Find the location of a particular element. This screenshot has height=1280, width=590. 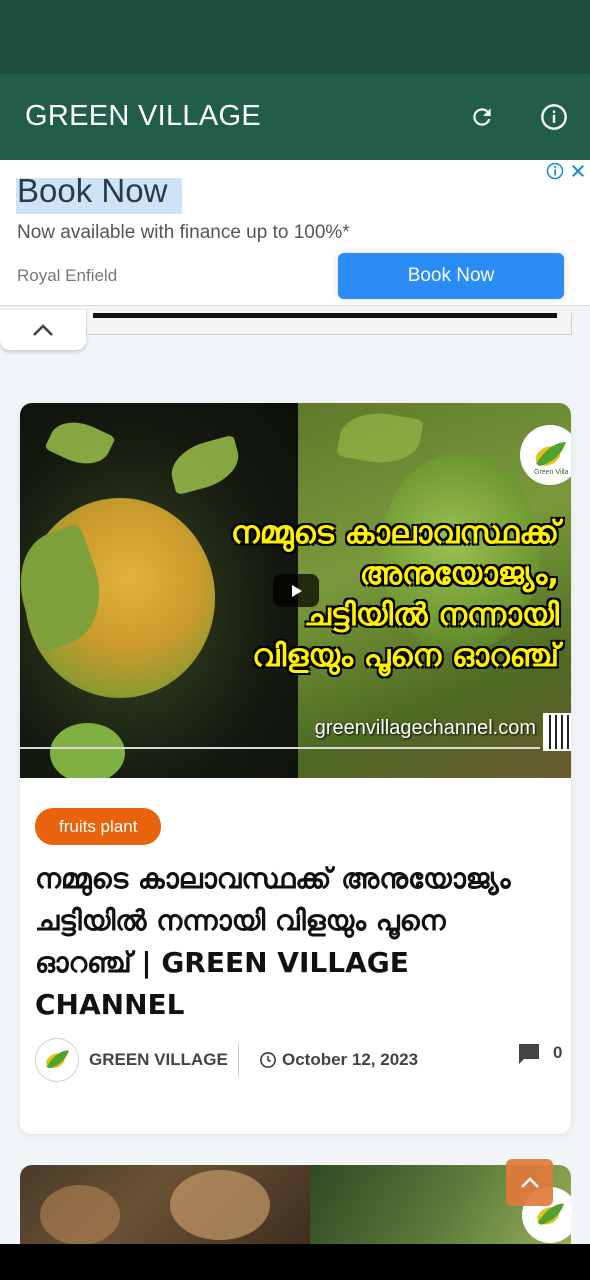

thumbnail-divider is located at coordinates (280, 748).